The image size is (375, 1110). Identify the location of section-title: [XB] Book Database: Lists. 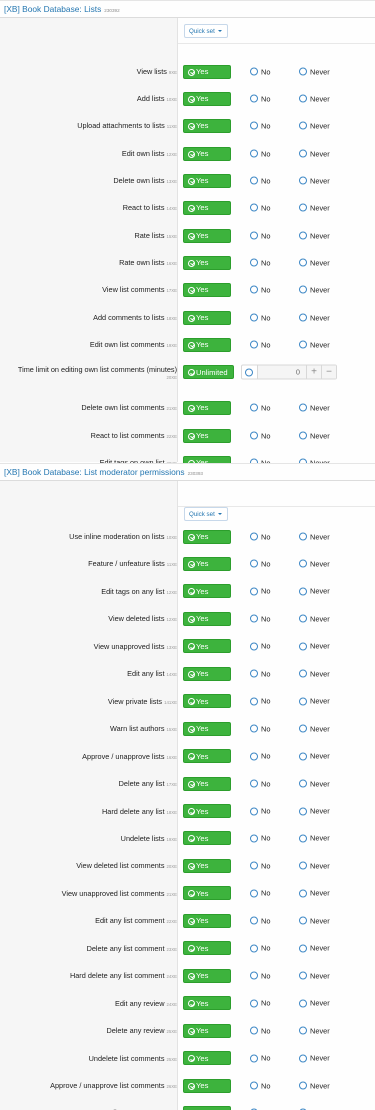
(52, 9).